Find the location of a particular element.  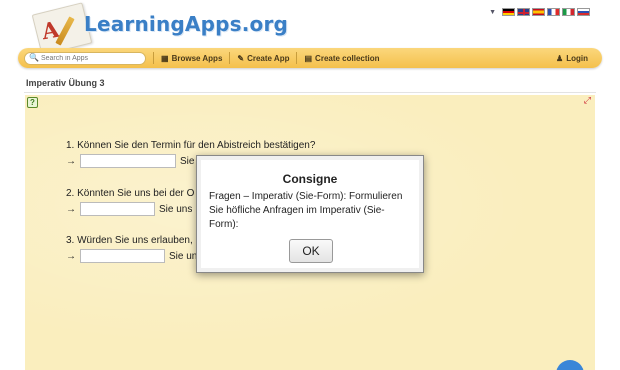

answer-suffix: Sie un is located at coordinates (183, 256).